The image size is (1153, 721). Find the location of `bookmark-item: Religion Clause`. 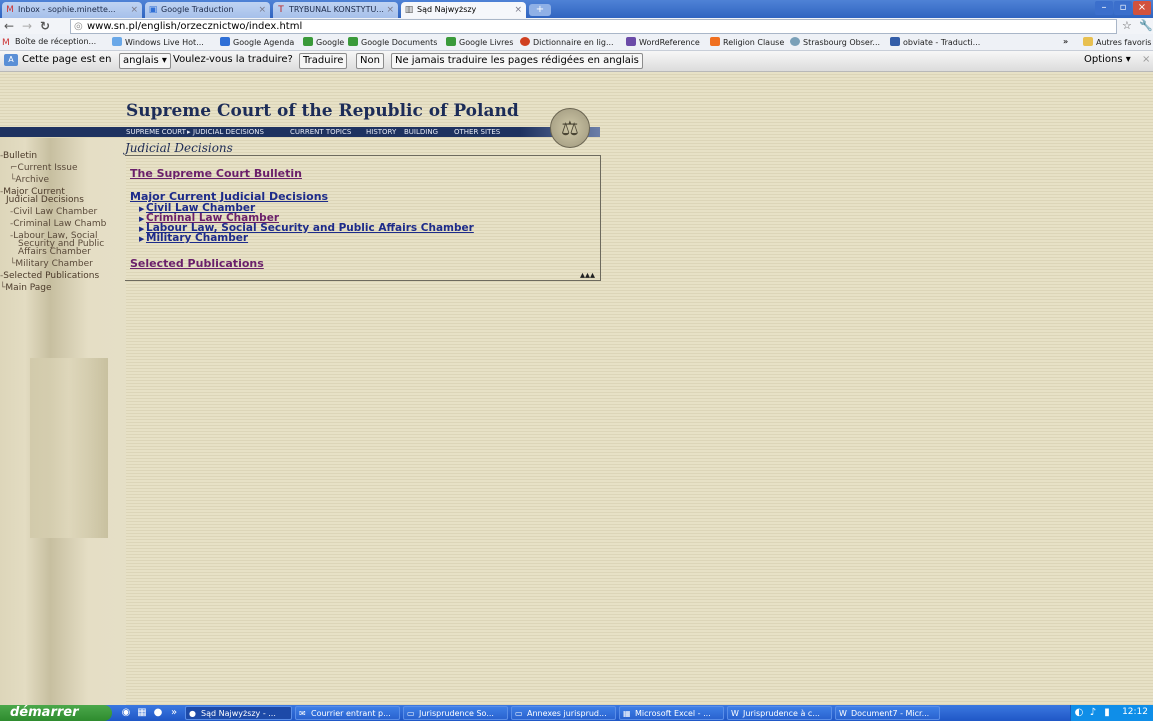

bookmark-item: Religion Clause is located at coordinates (747, 42).